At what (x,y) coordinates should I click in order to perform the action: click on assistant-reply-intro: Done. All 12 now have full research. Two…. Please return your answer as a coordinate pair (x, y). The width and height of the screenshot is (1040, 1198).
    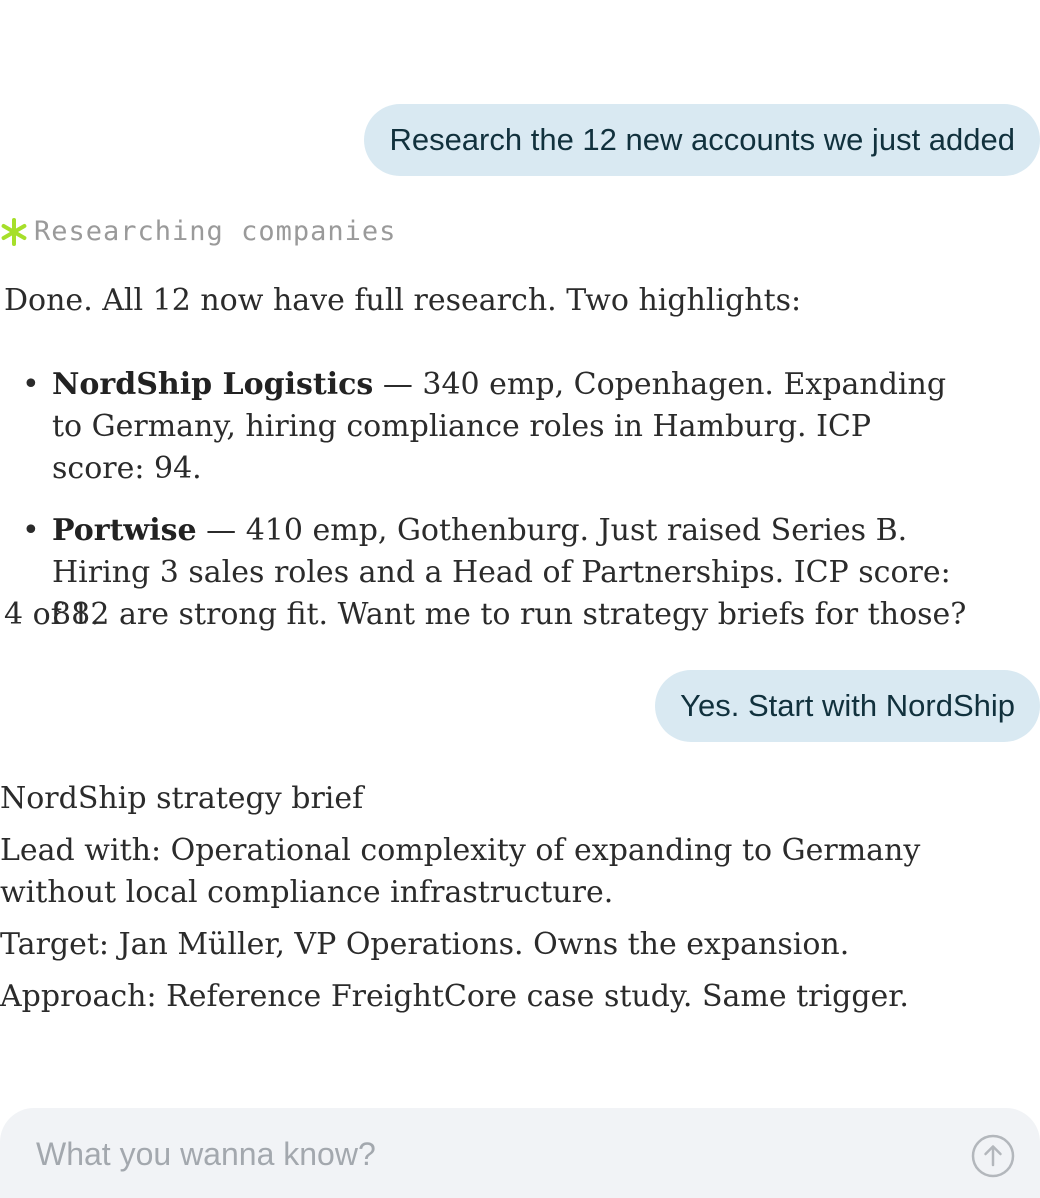
    Looking at the image, I should click on (403, 300).